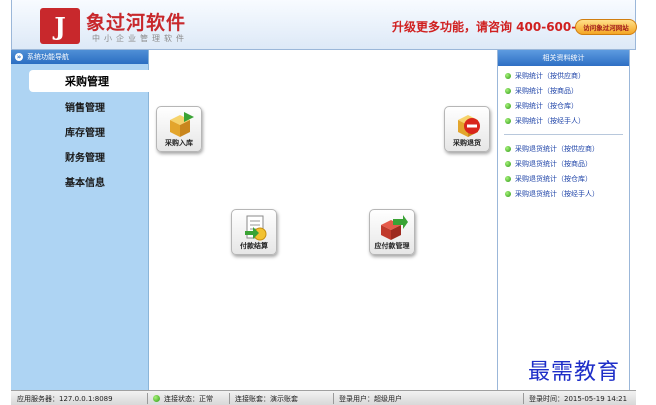 Image resolution: width=656 pixels, height=405 pixels. What do you see at coordinates (140, 38) in the screenshot?
I see `logo-subtitle: 中小企业管理软件` at bounding box center [140, 38].